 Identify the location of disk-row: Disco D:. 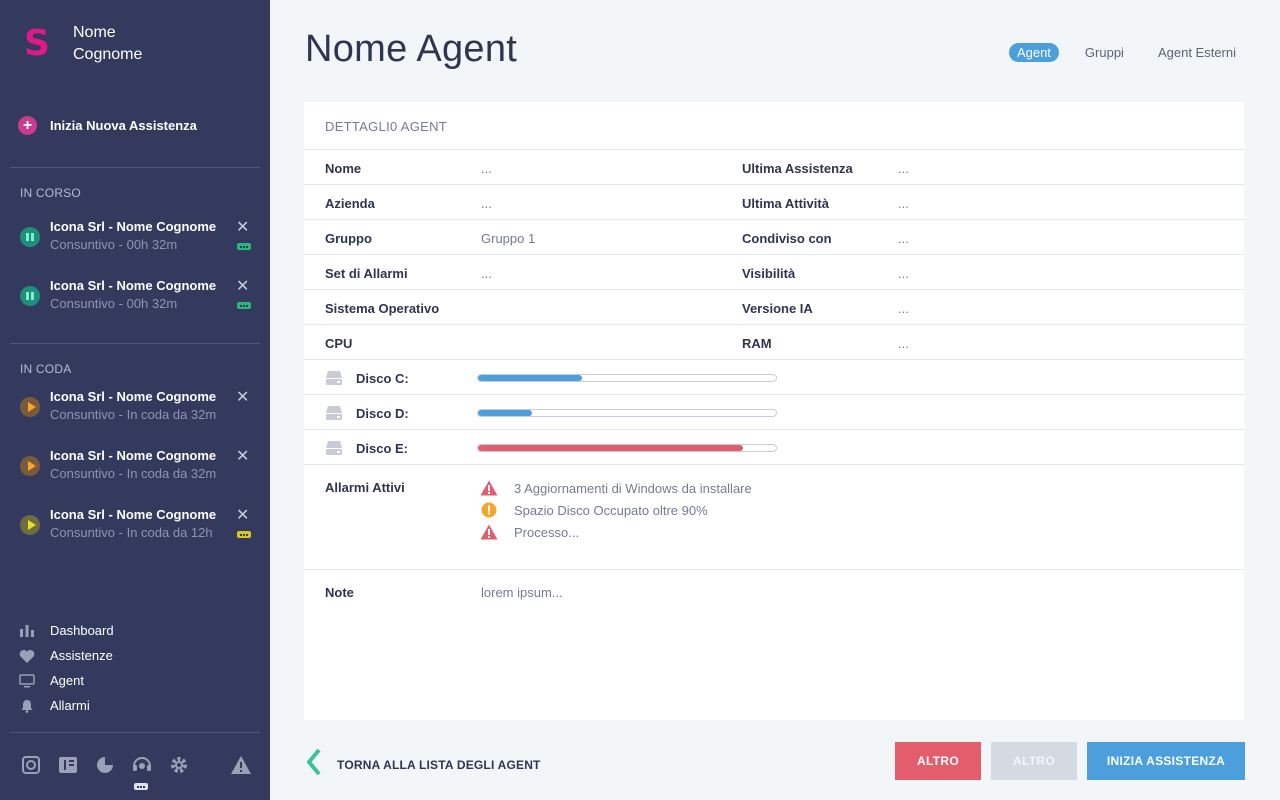
(774, 412).